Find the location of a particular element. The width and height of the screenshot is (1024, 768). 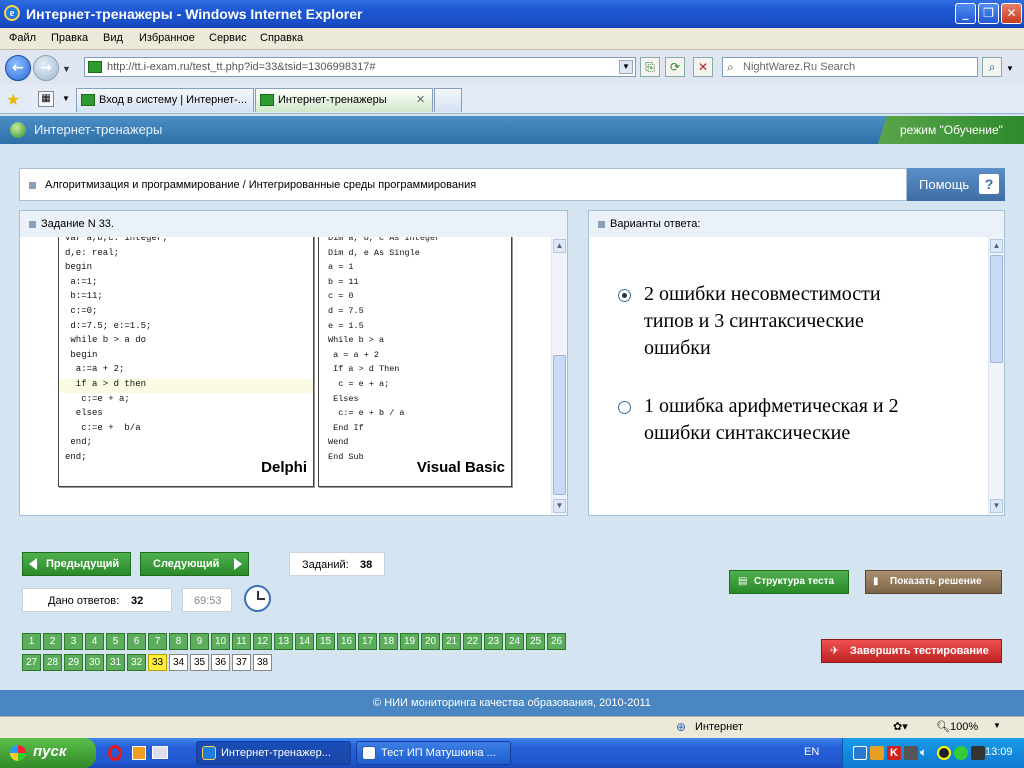

question-number: 28 is located at coordinates (52, 662).